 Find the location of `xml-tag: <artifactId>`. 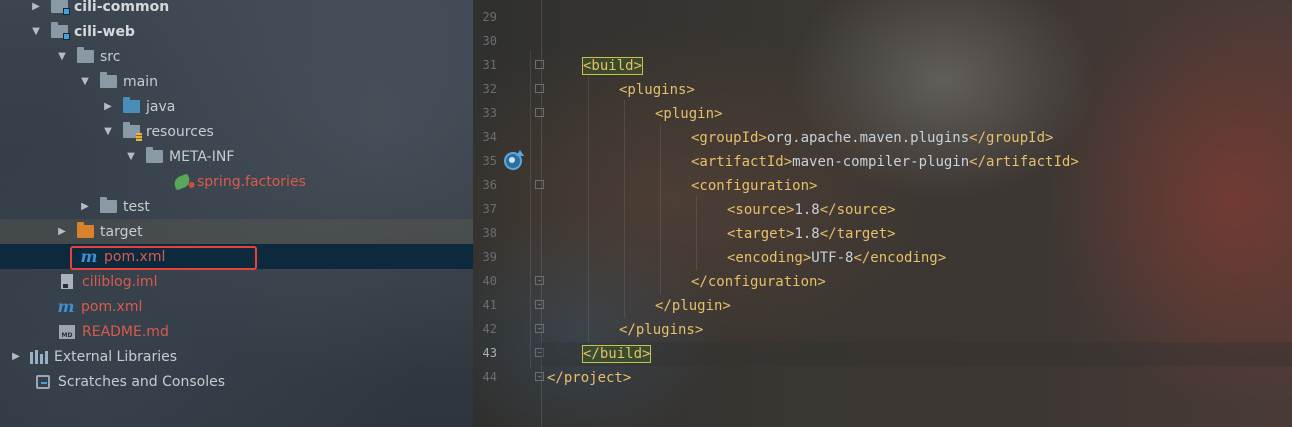

xml-tag: <artifactId> is located at coordinates (742, 162).